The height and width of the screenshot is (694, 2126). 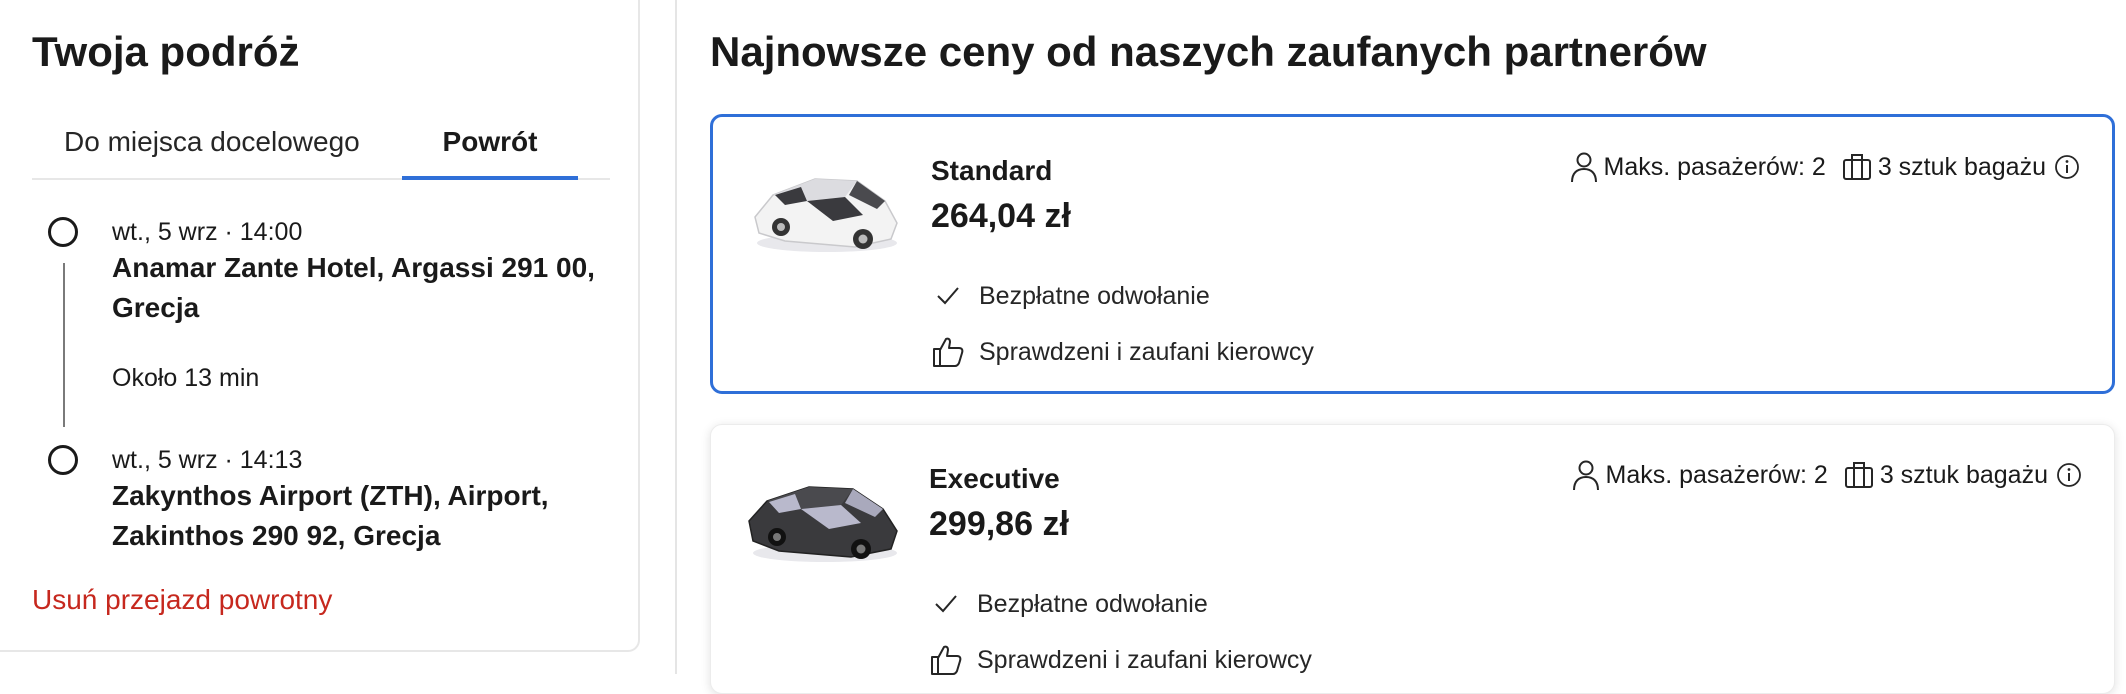 What do you see at coordinates (992, 170) in the screenshot?
I see `vehicle-class-name: Standard` at bounding box center [992, 170].